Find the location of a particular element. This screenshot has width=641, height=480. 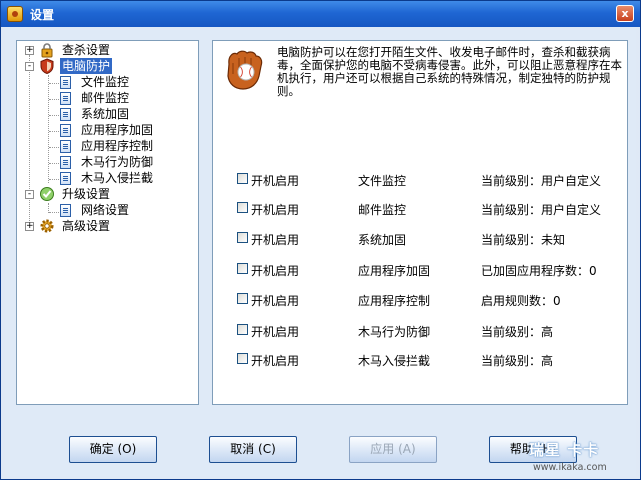

feature-name: 应用程序加固 is located at coordinates (394, 271).